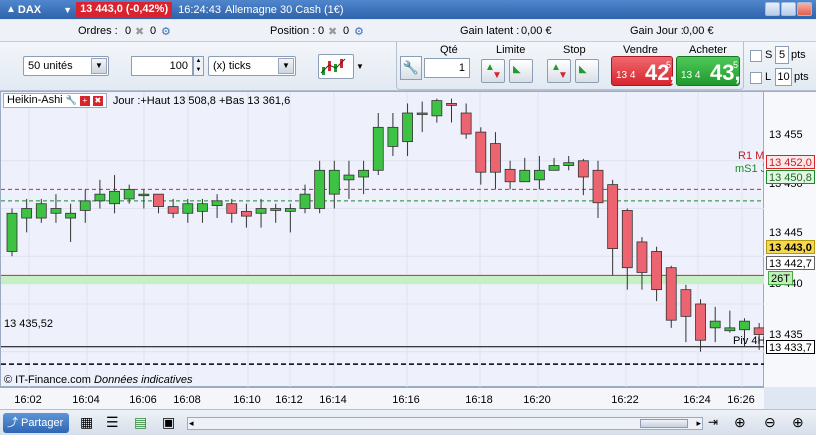 The height and width of the screenshot is (435, 816). I want to click on grid-icon: ▤, so click(140, 422).